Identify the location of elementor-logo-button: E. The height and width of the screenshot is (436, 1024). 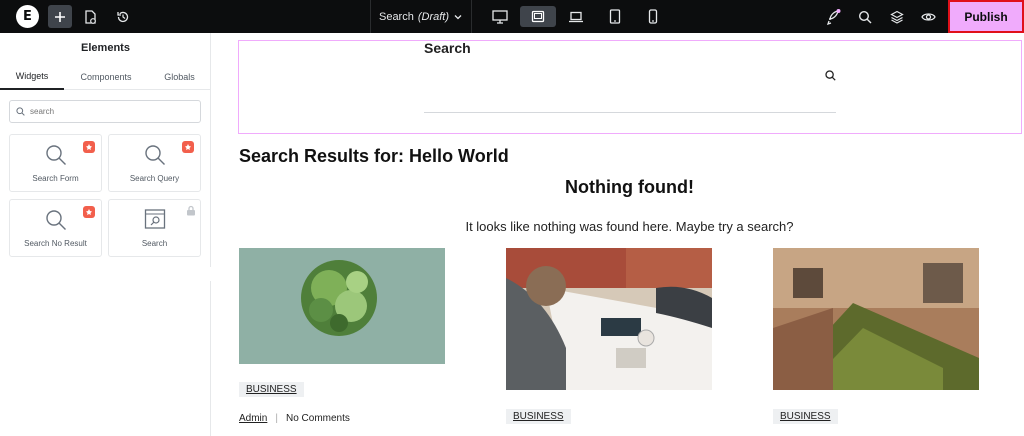
(27, 16).